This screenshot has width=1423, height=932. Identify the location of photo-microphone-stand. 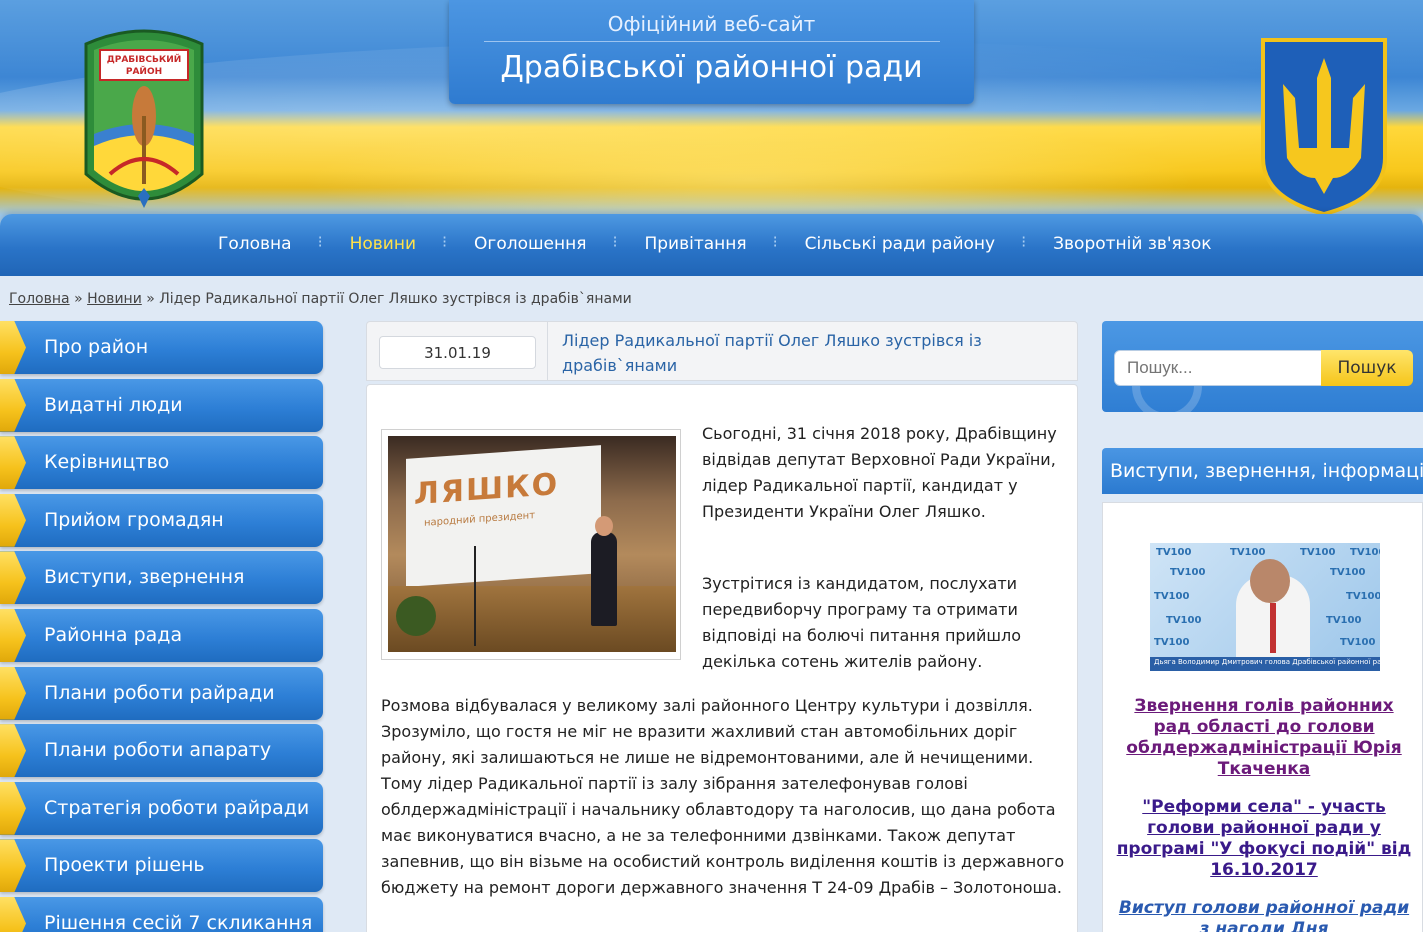
(475, 596).